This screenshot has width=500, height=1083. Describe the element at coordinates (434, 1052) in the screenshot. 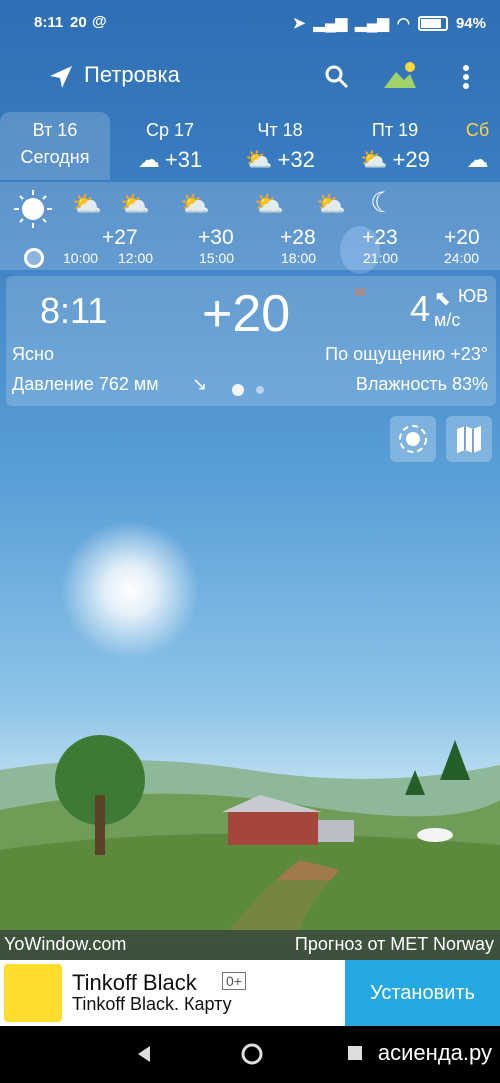

I see `watermark: асиенда.ру` at that location.